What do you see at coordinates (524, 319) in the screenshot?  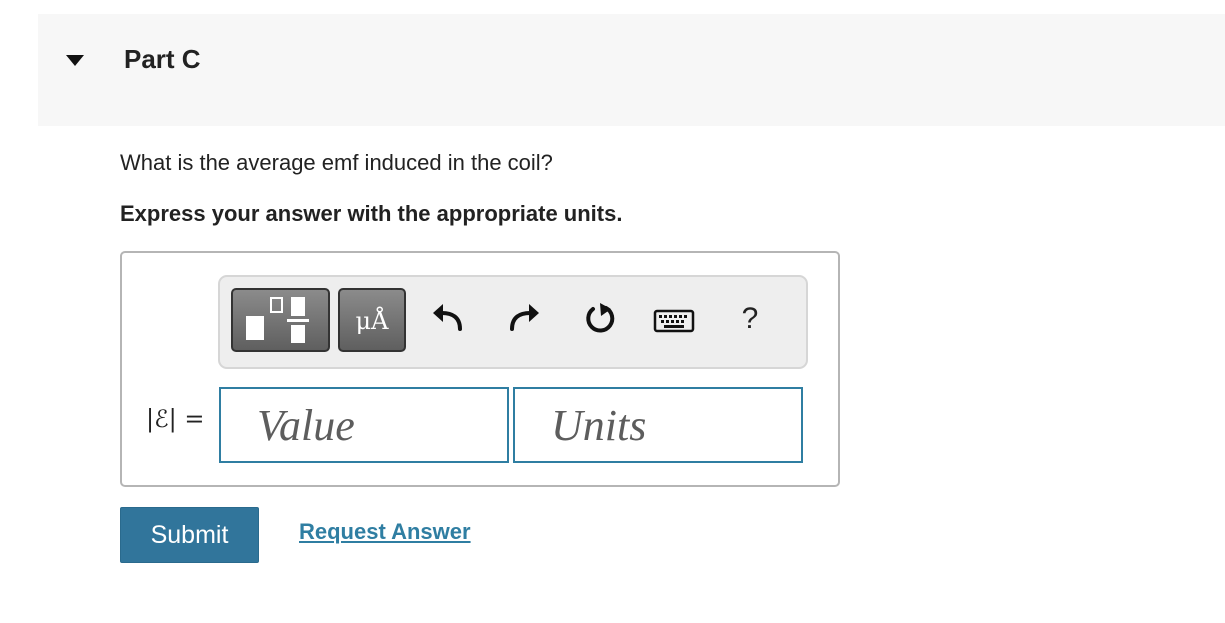 I see `redo-icon` at bounding box center [524, 319].